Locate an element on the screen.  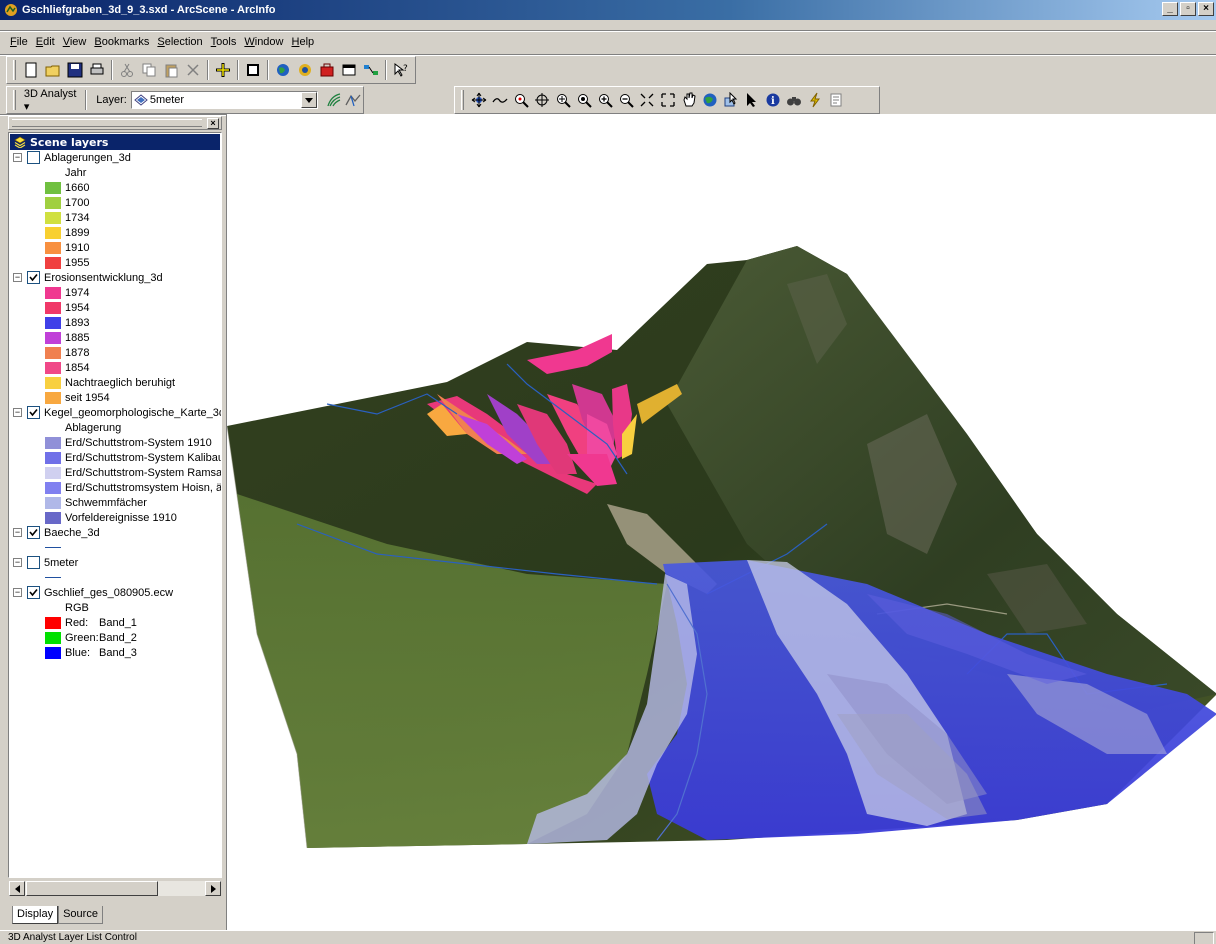
layer-row: − Gschlief_ges_080905.ecw is located at coordinates (115, 592).